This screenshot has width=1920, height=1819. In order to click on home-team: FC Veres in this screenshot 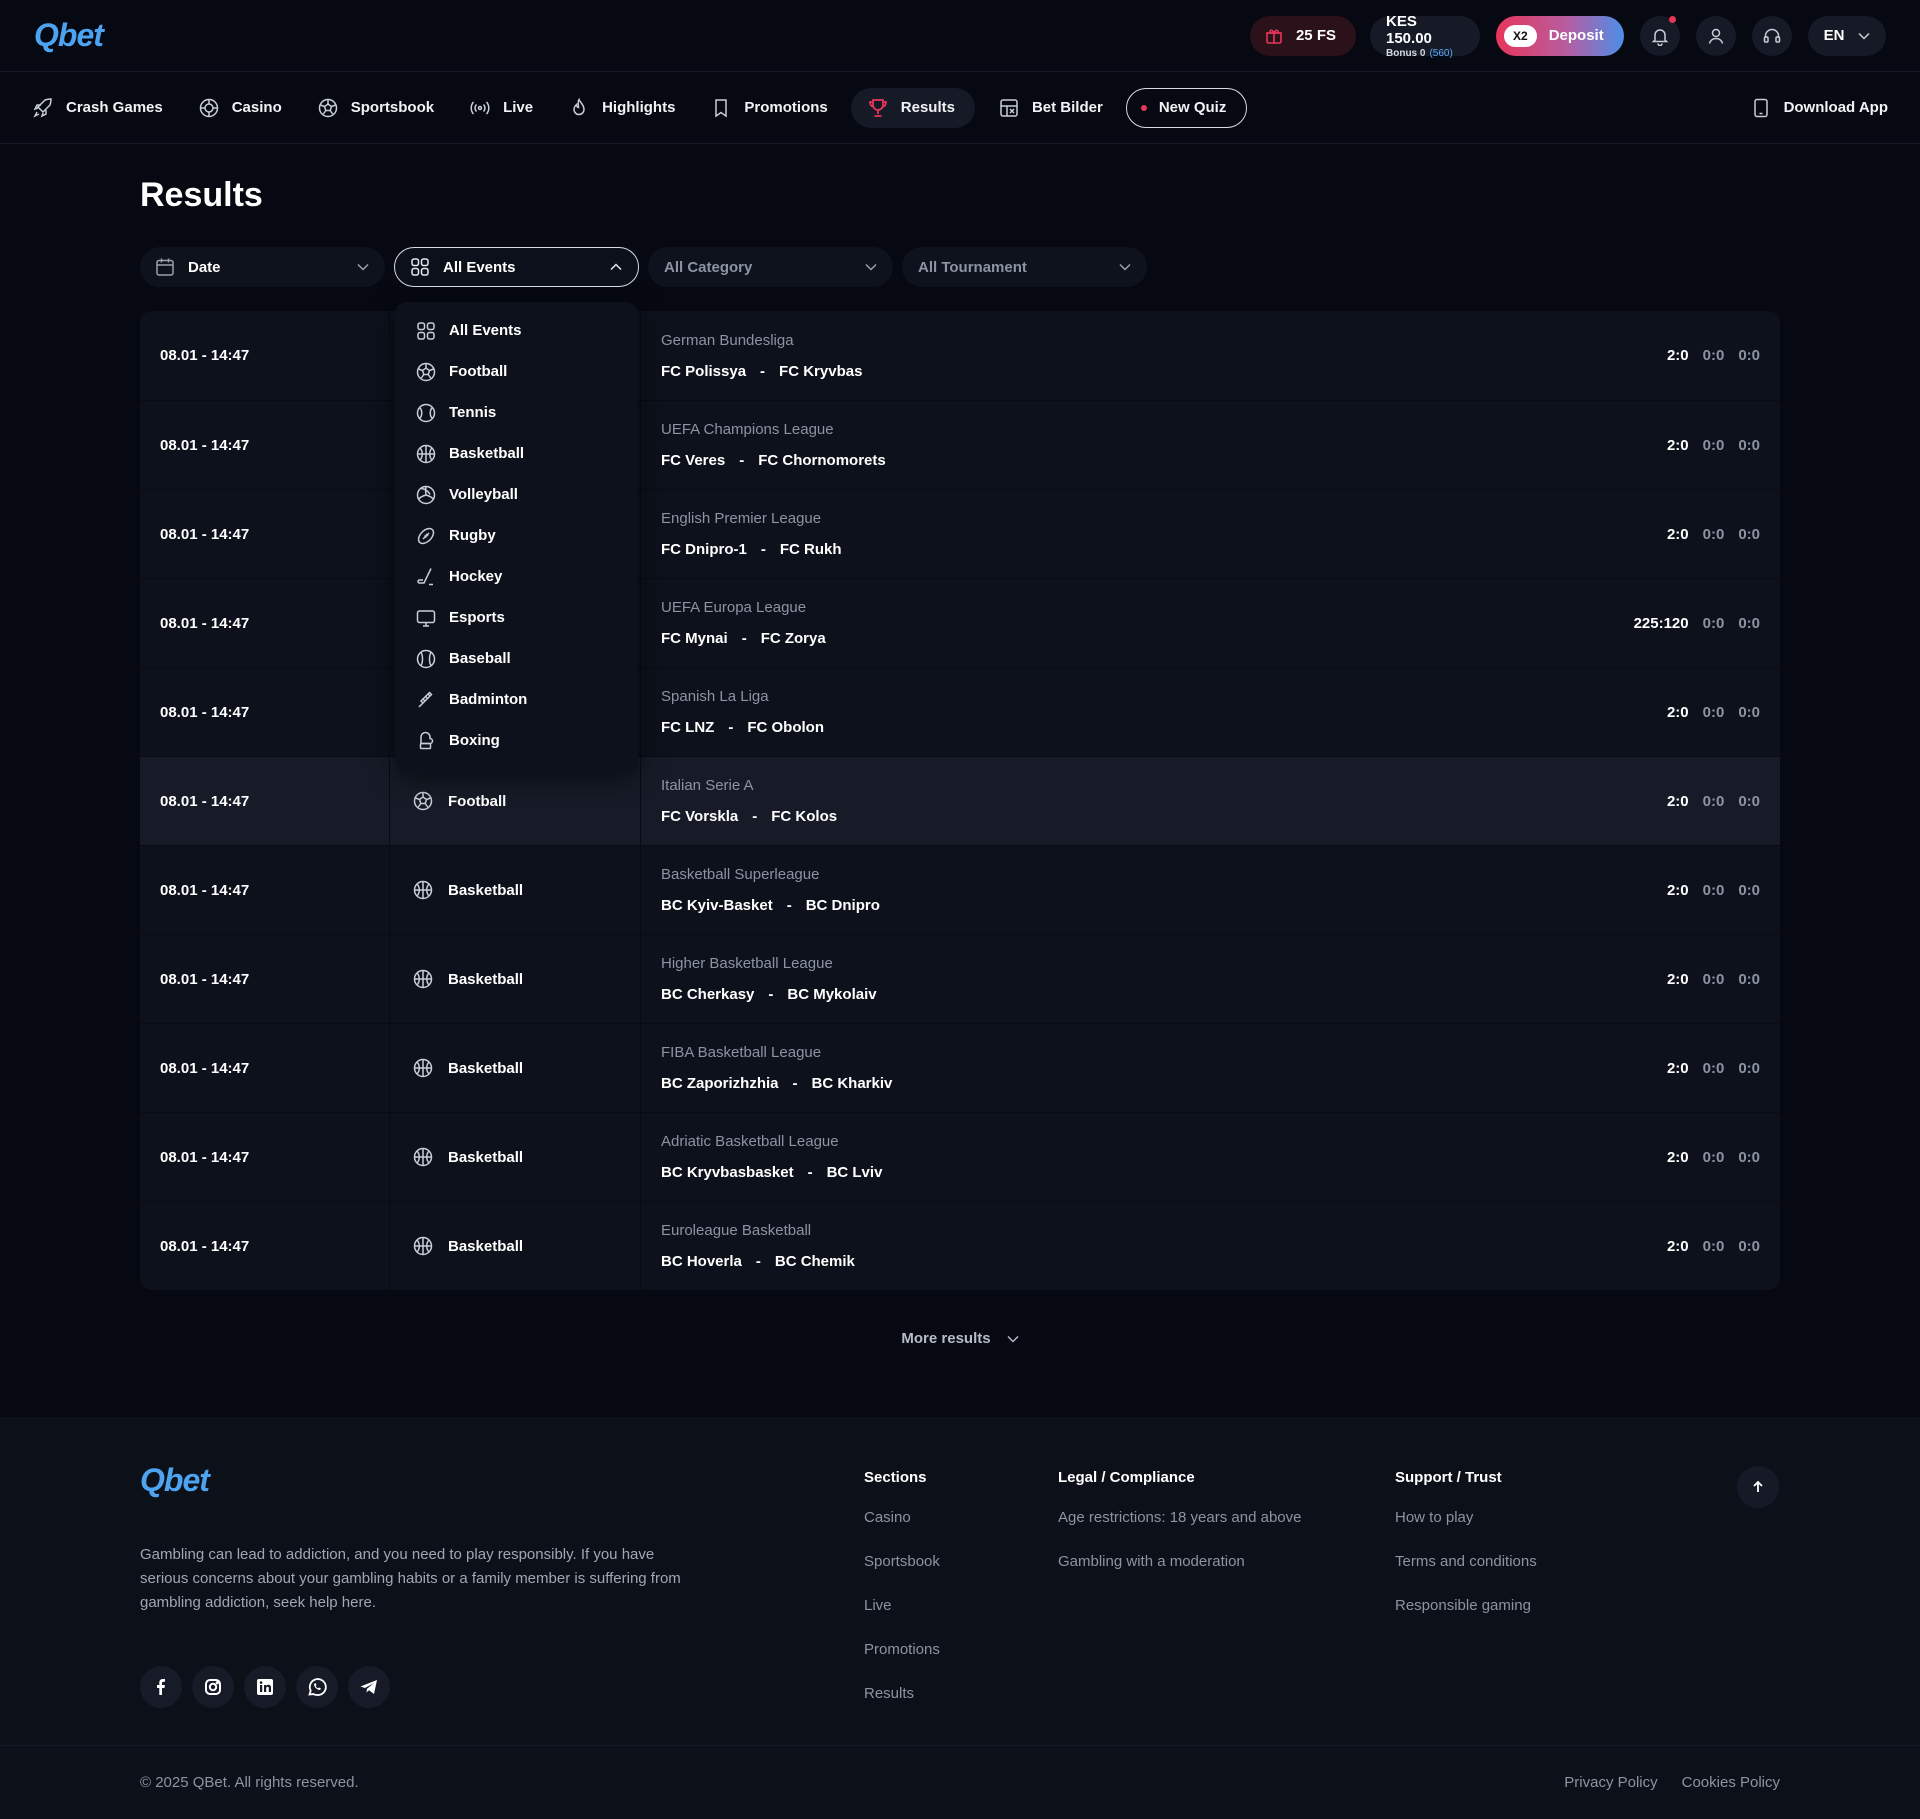, I will do `click(693, 460)`.